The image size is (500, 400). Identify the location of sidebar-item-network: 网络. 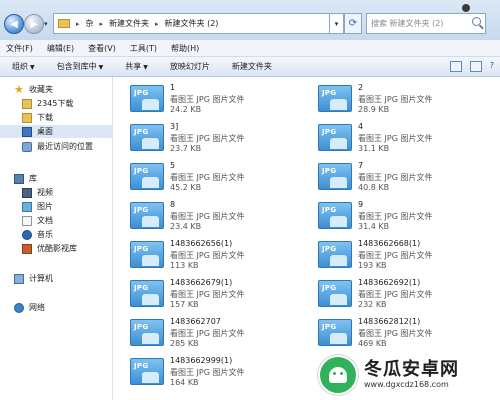
(70, 307).